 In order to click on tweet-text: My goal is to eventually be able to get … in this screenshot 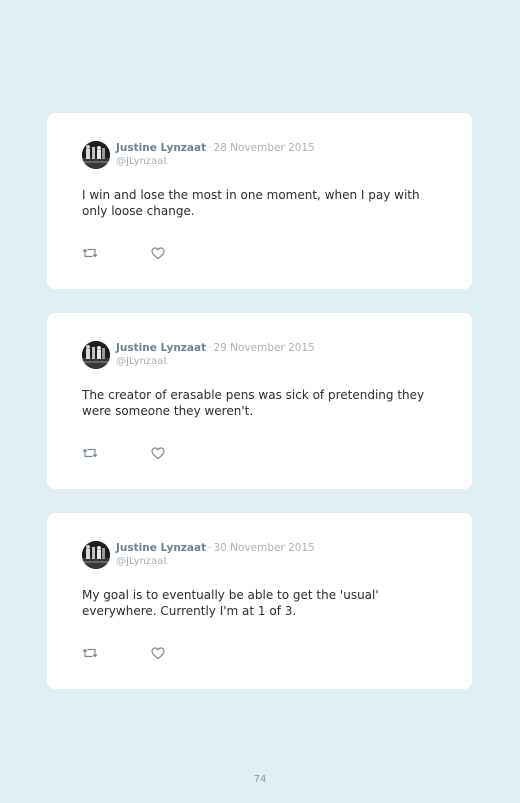, I will do `click(230, 603)`.